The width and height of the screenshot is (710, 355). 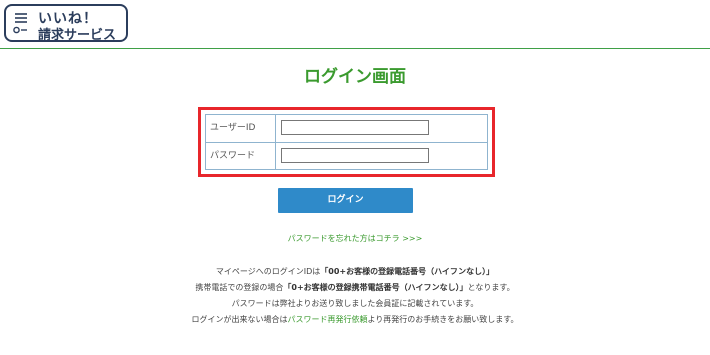 I want to click on logo: いいね！ 請求サービス, so click(x=66, y=23).